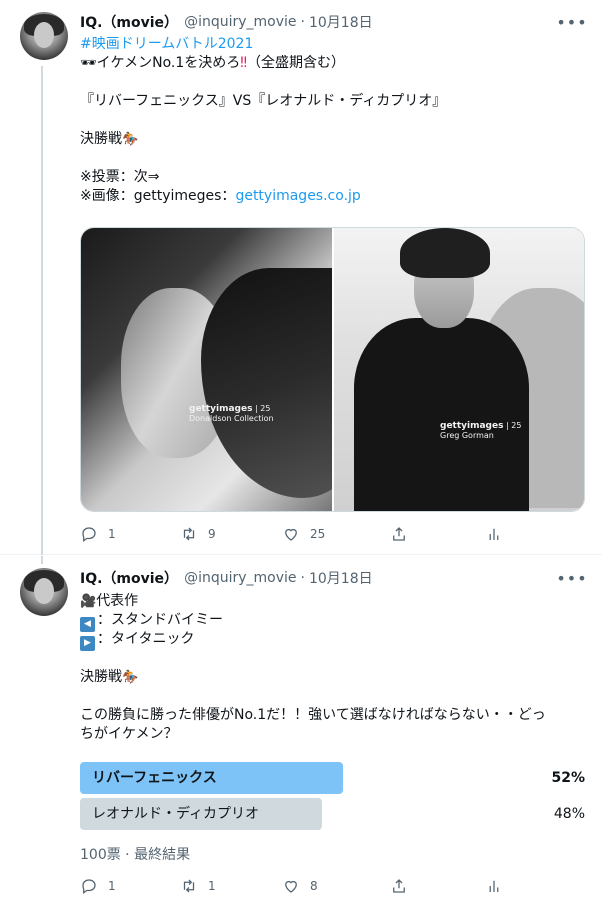 This screenshot has height=902, width=602. I want to click on photo-credit: Donaldson Collection, so click(231, 418).